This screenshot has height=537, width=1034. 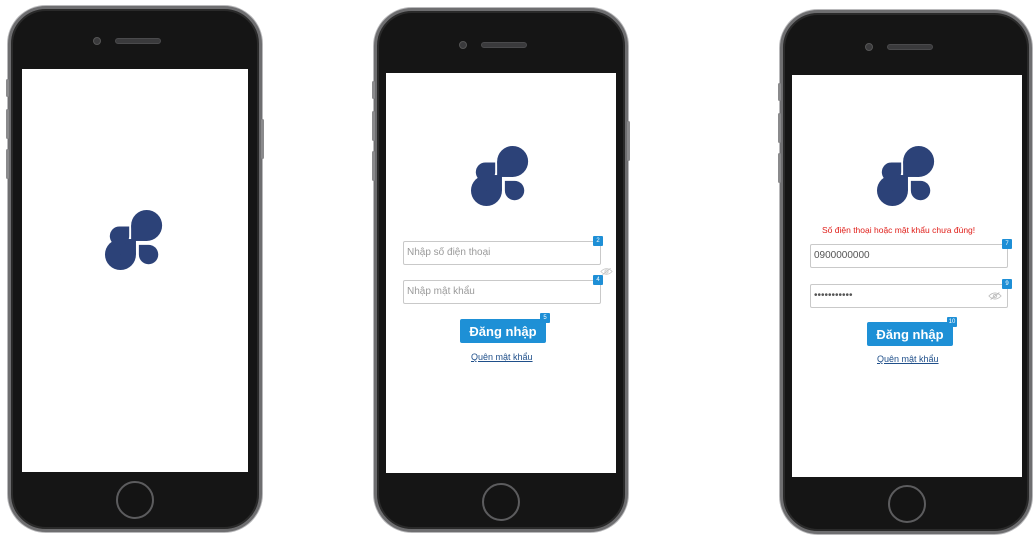 I want to click on step-badge-password: 4, so click(x=598, y=280).